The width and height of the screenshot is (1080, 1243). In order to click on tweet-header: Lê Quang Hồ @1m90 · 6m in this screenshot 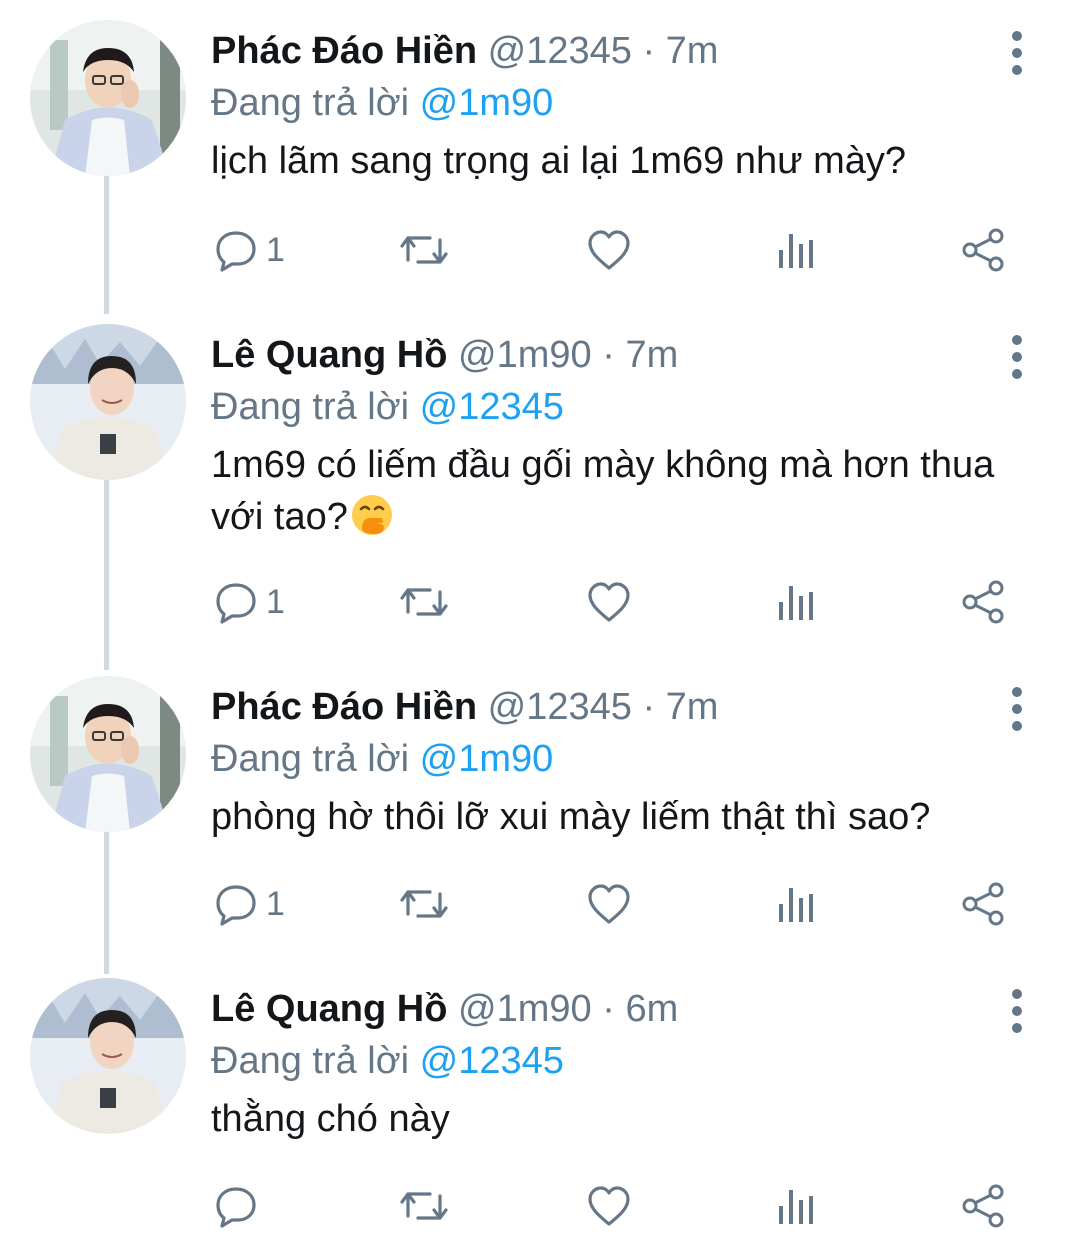, I will do `click(444, 1009)`.